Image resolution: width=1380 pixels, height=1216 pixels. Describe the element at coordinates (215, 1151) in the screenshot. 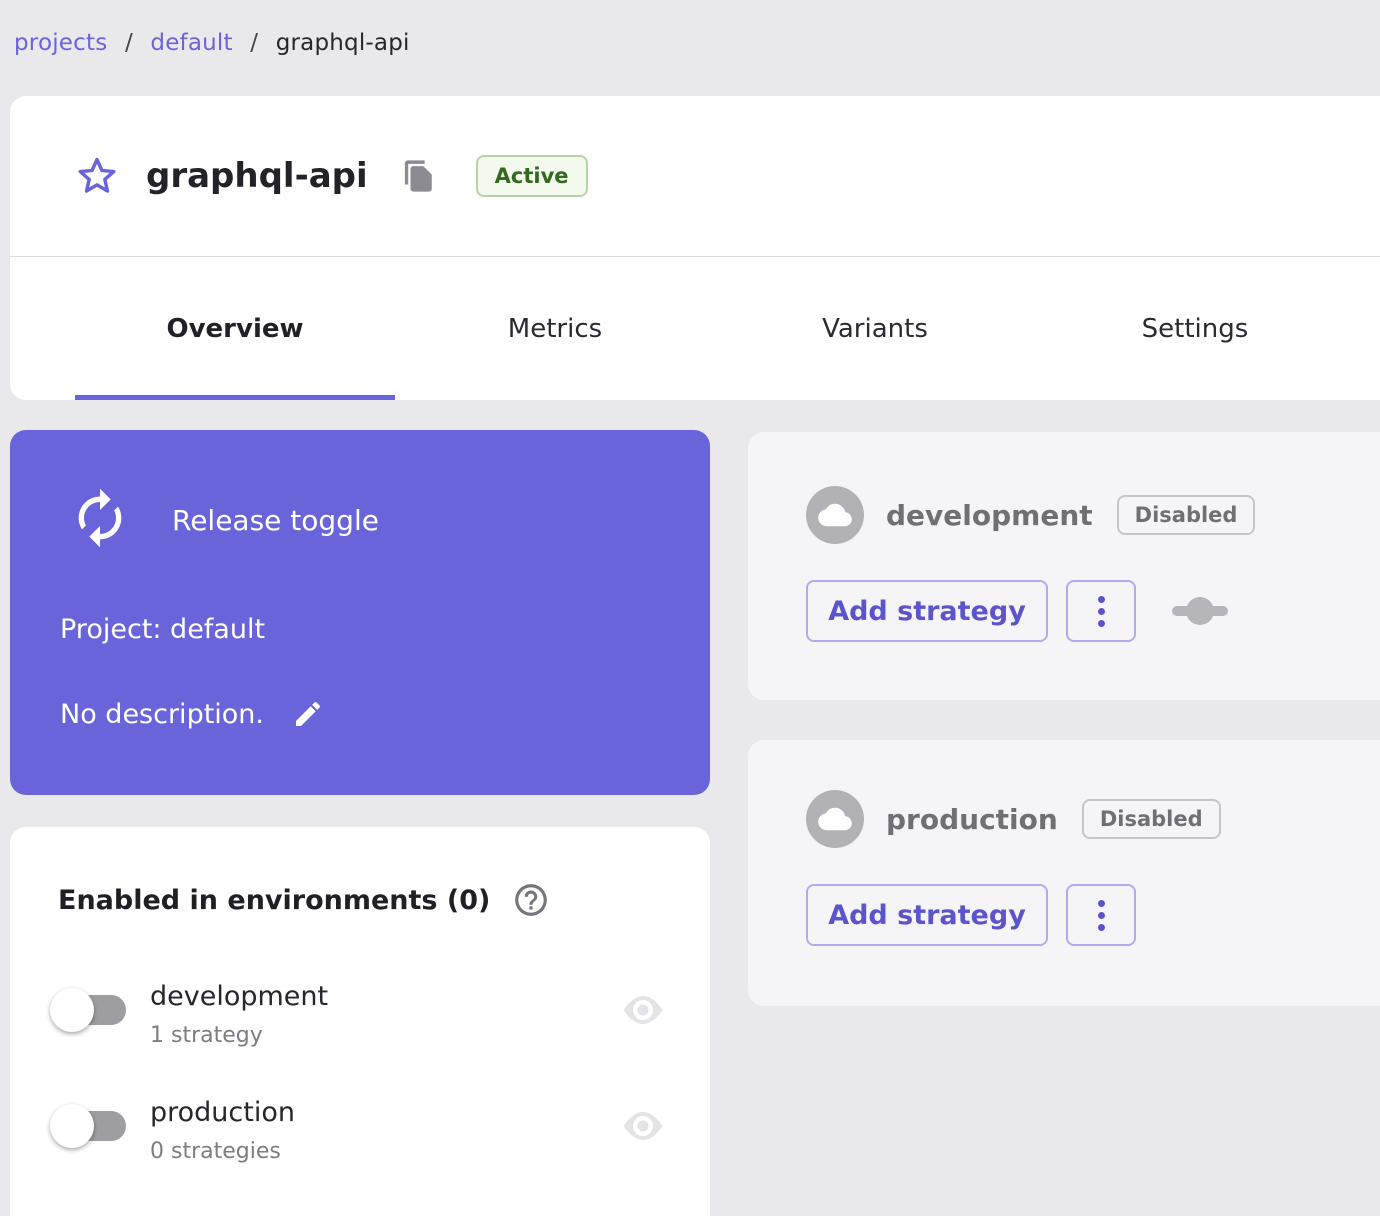

I see `strategy-count: 0 strategies` at that location.